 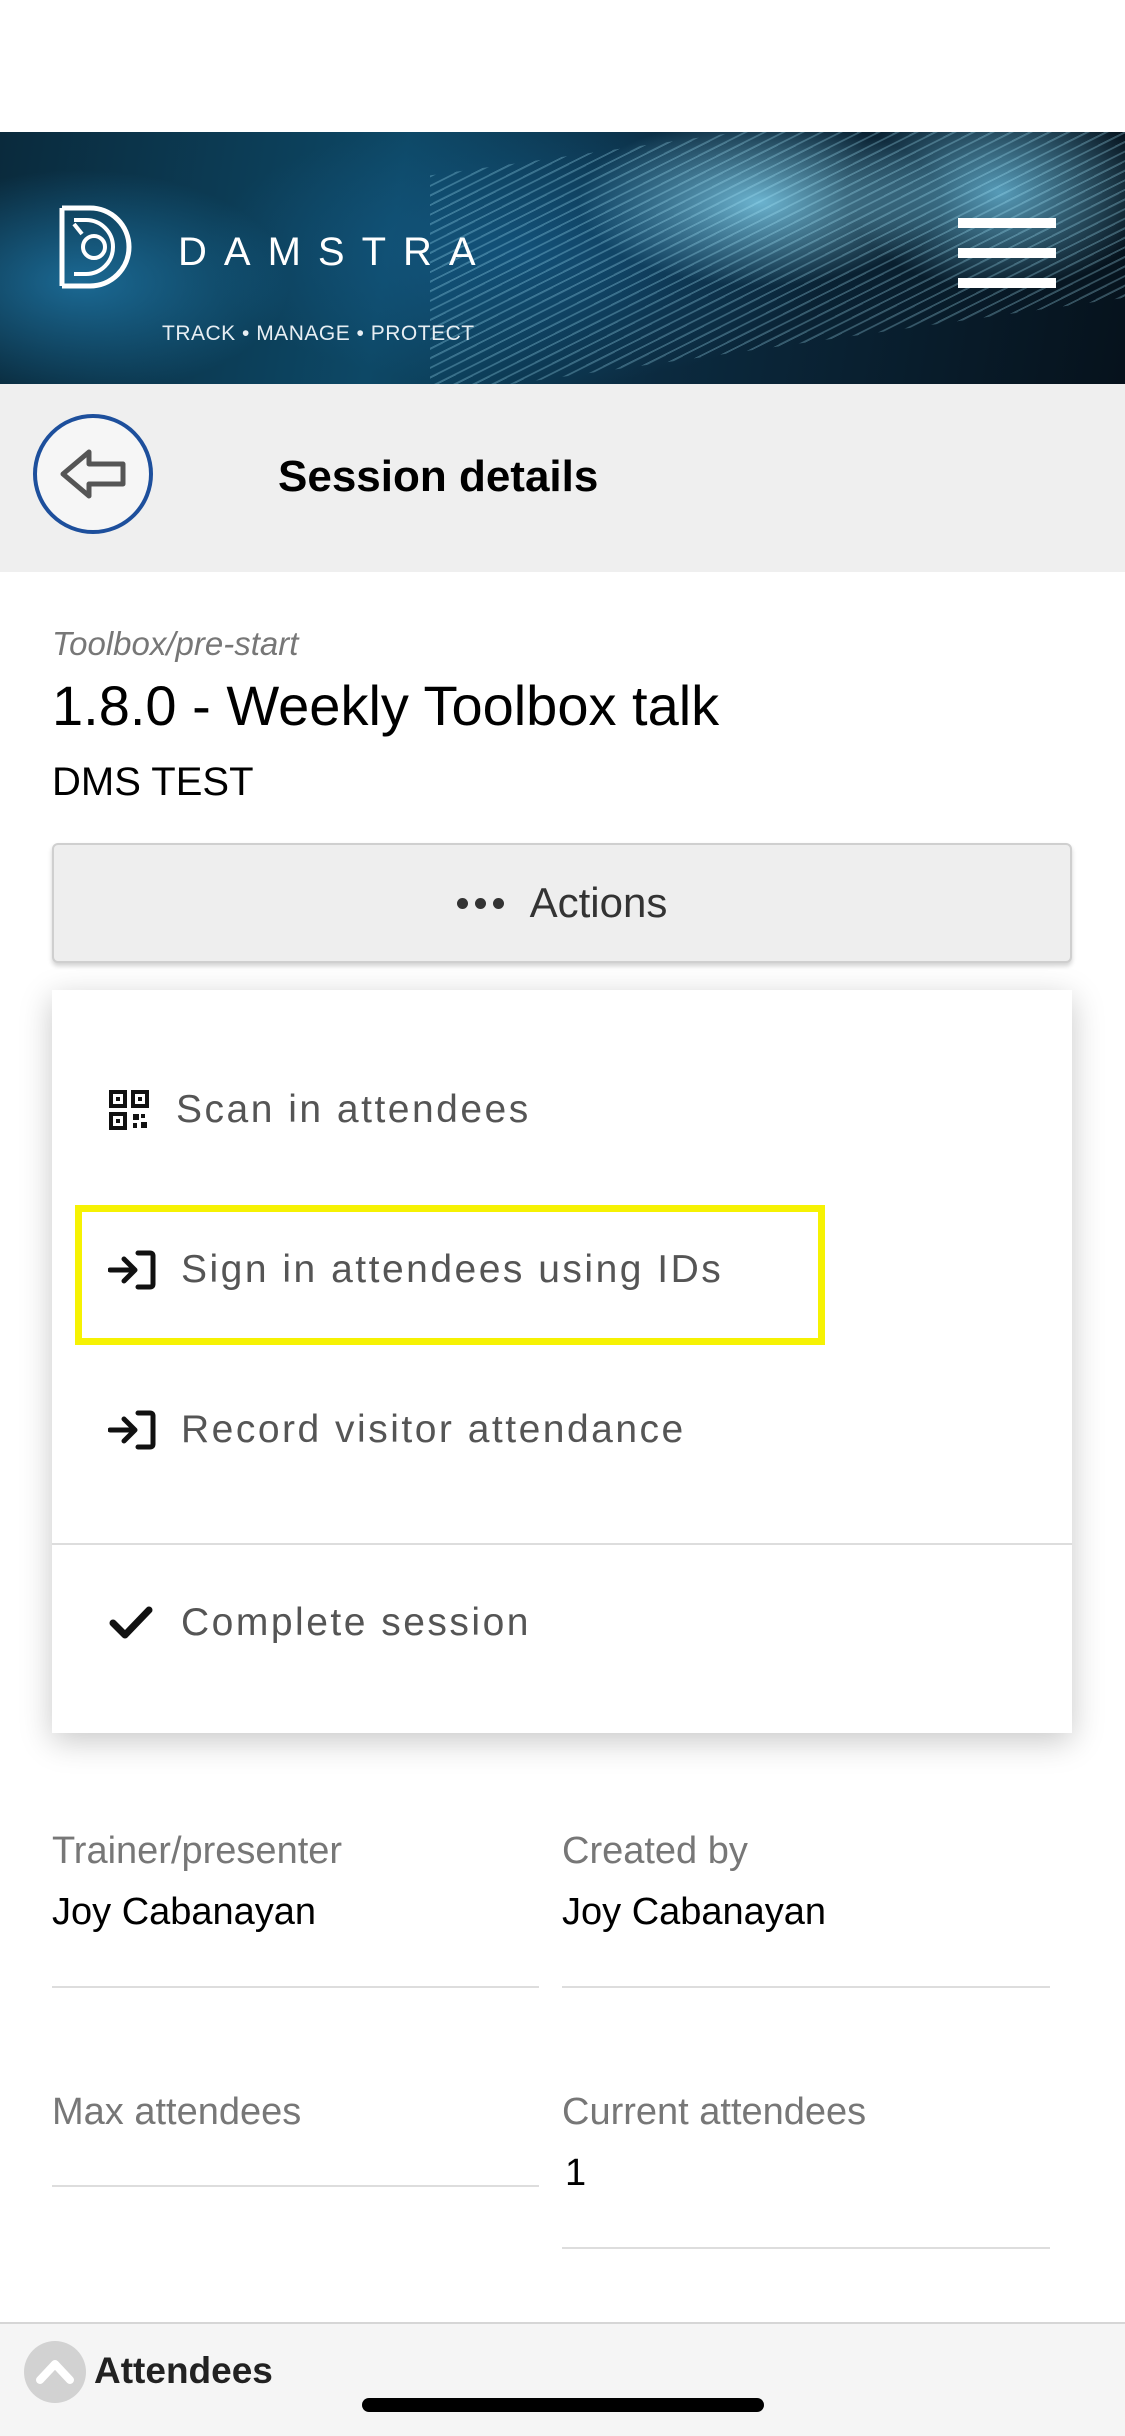 I want to click on expand-panel-button, so click(x=55, y=2372).